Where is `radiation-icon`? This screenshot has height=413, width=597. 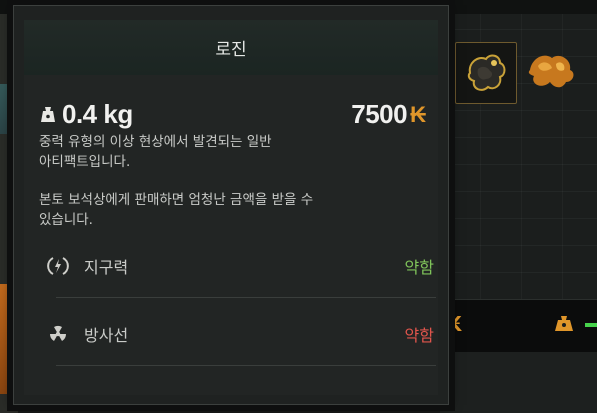 radiation-icon is located at coordinates (58, 334).